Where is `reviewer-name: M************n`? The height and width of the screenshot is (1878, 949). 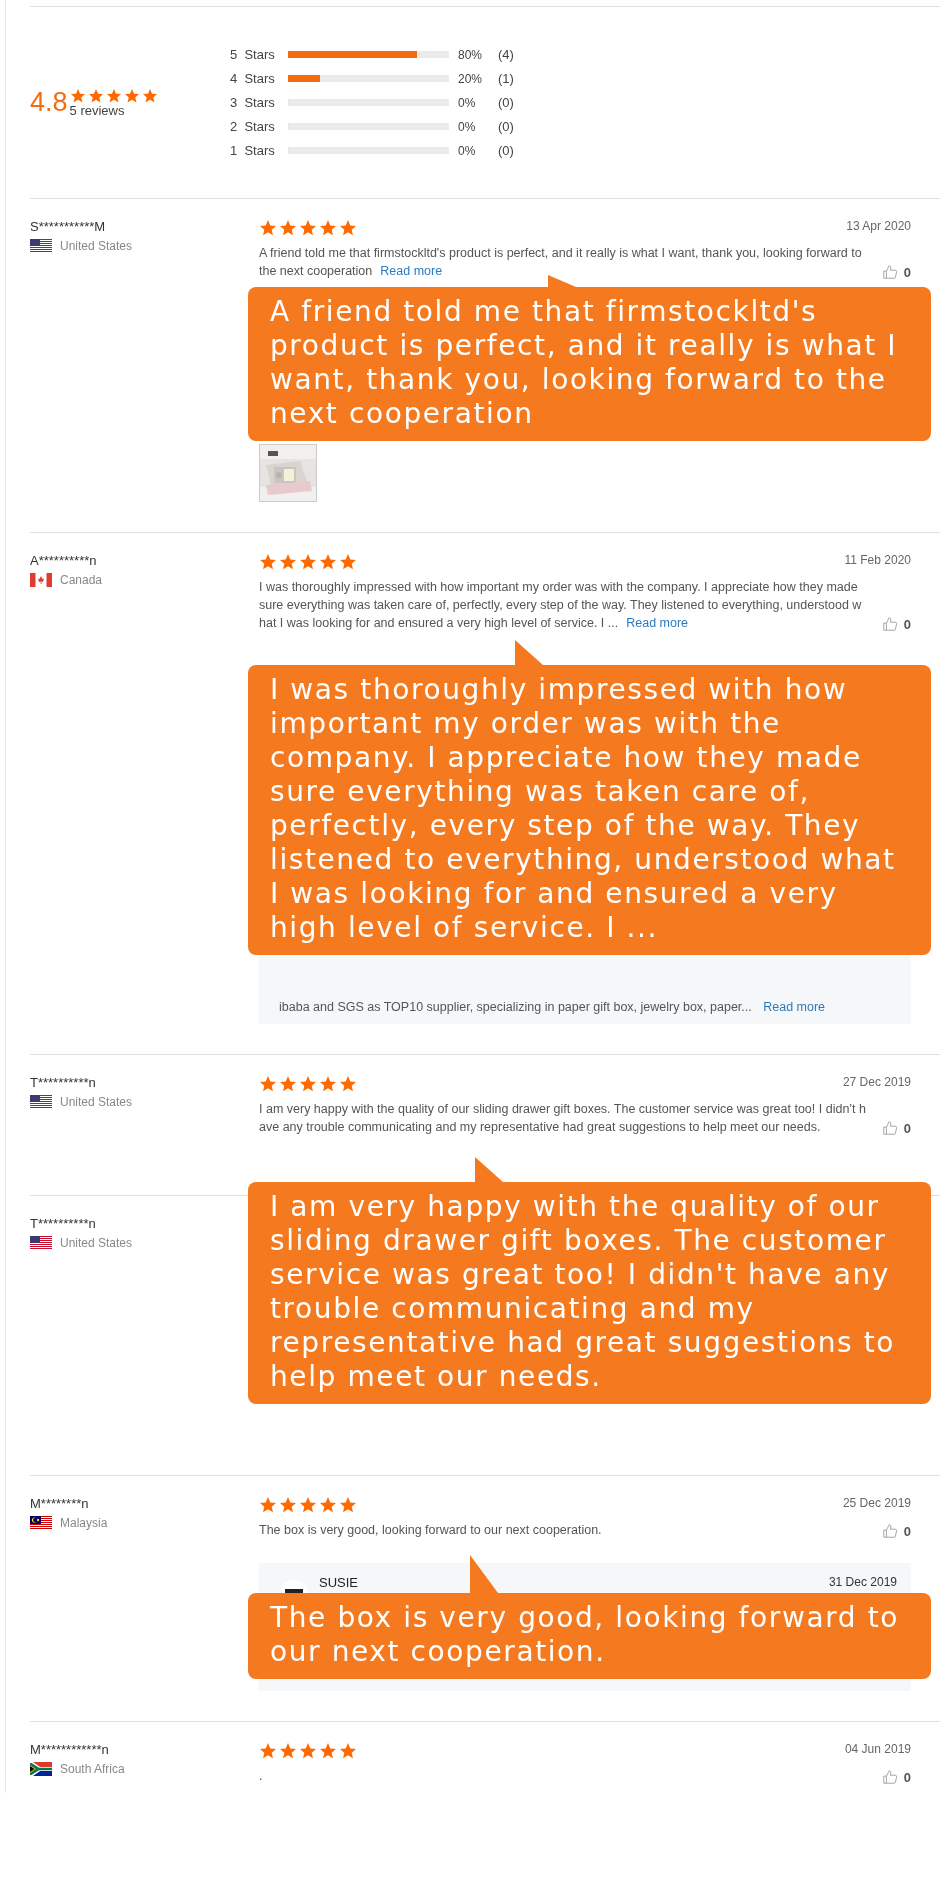 reviewer-name: M************n is located at coordinates (70, 1749).